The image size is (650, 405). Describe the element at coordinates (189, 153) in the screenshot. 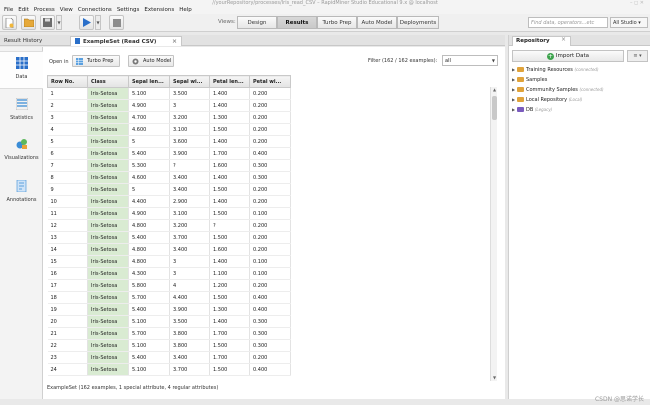

I see `cell-sepal-width: 3.900` at that location.